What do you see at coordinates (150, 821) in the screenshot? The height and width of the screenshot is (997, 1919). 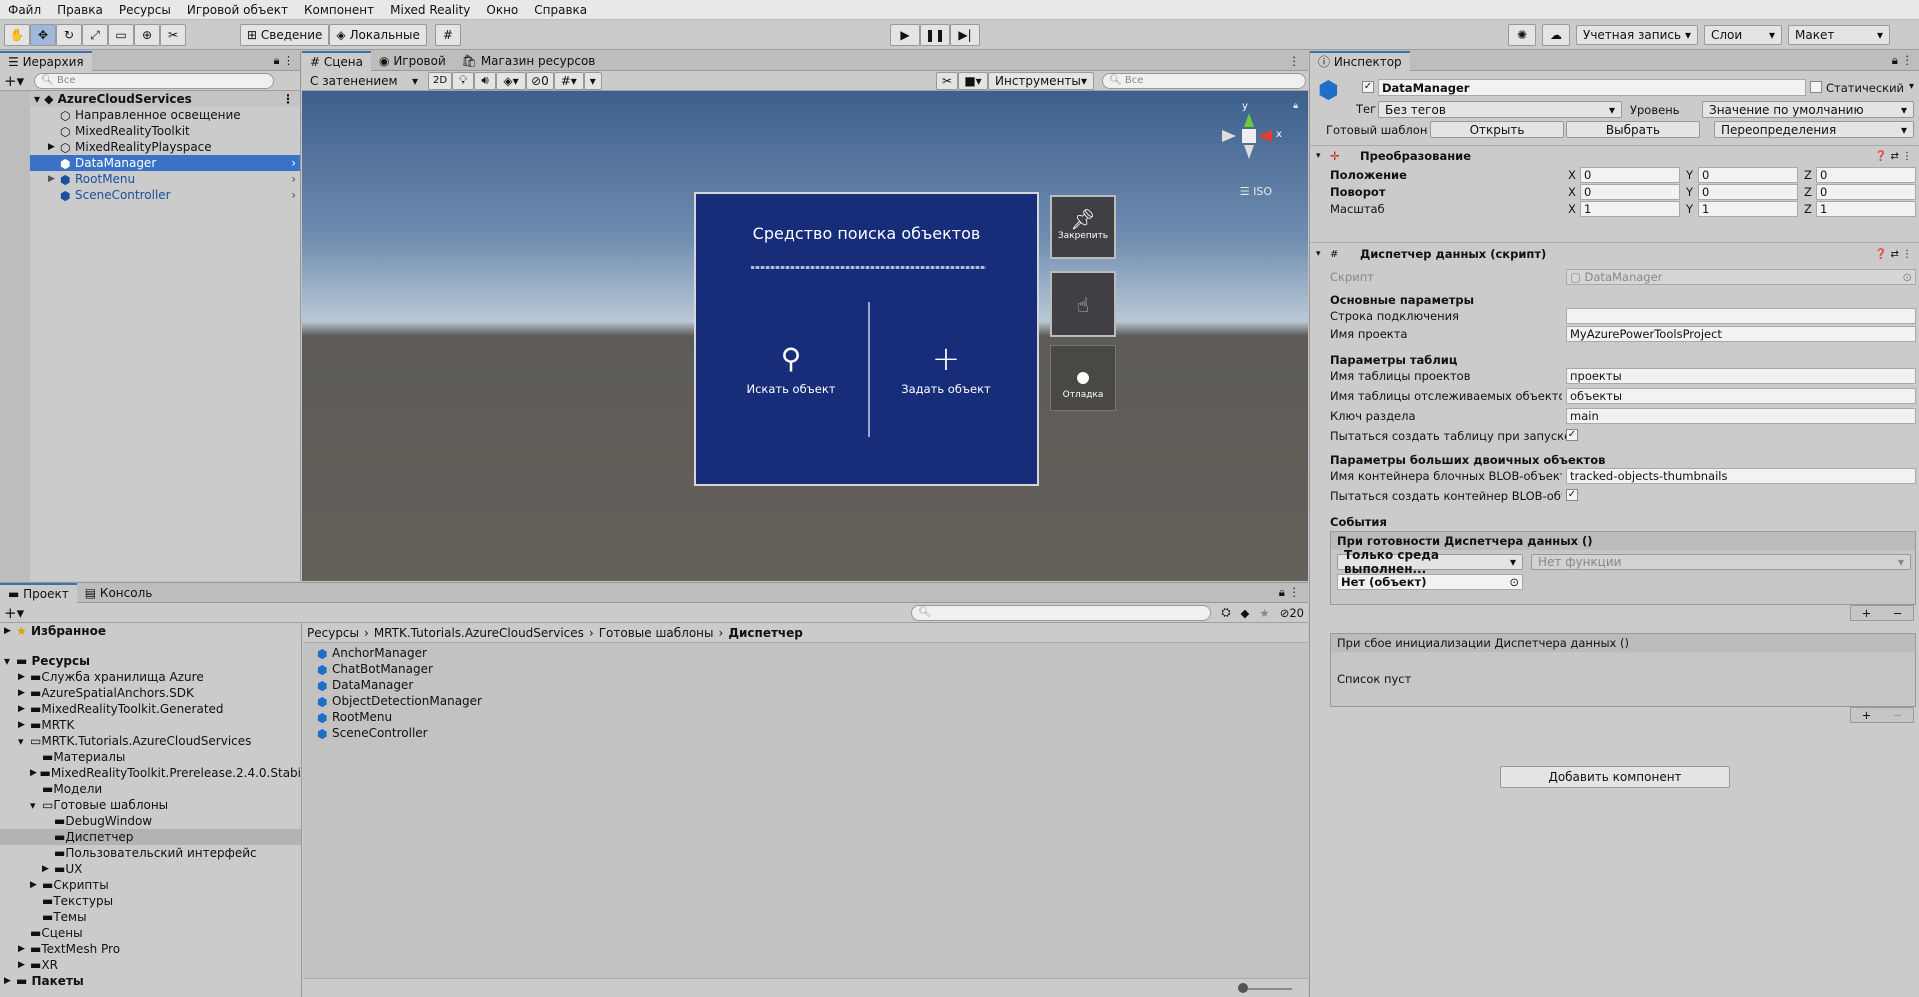 I see `asset-folder-item: ▬ DebugWindow` at bounding box center [150, 821].